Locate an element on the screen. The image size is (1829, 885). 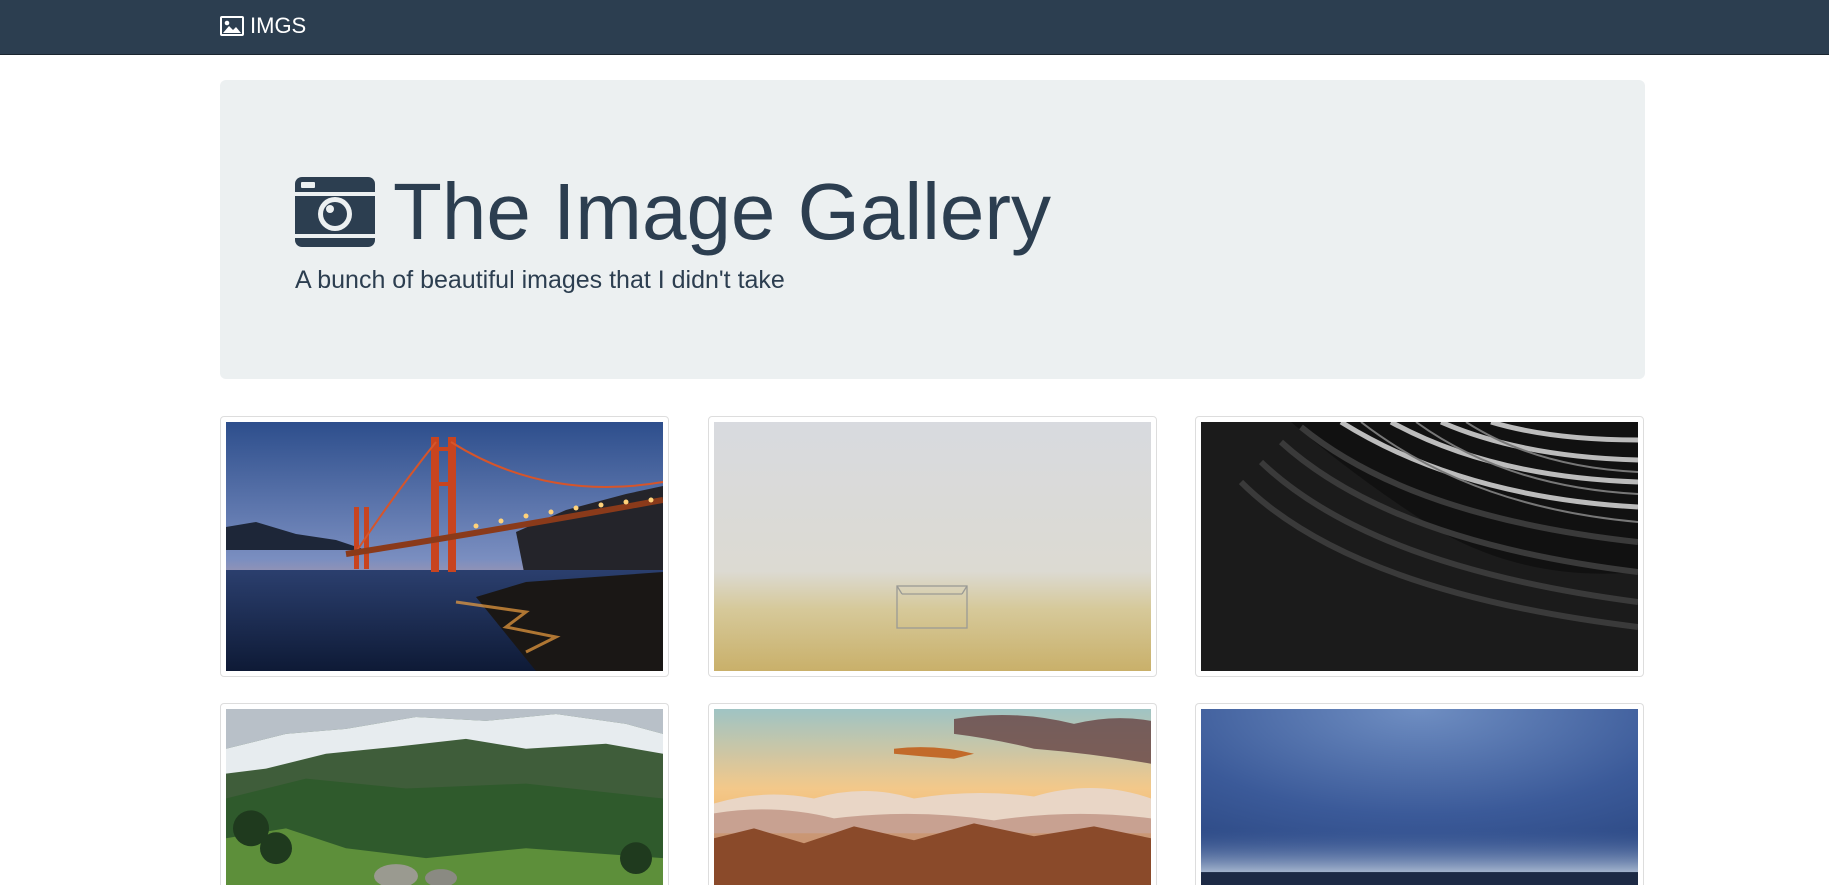
abstract-architecture-image is located at coordinates (1419, 546).